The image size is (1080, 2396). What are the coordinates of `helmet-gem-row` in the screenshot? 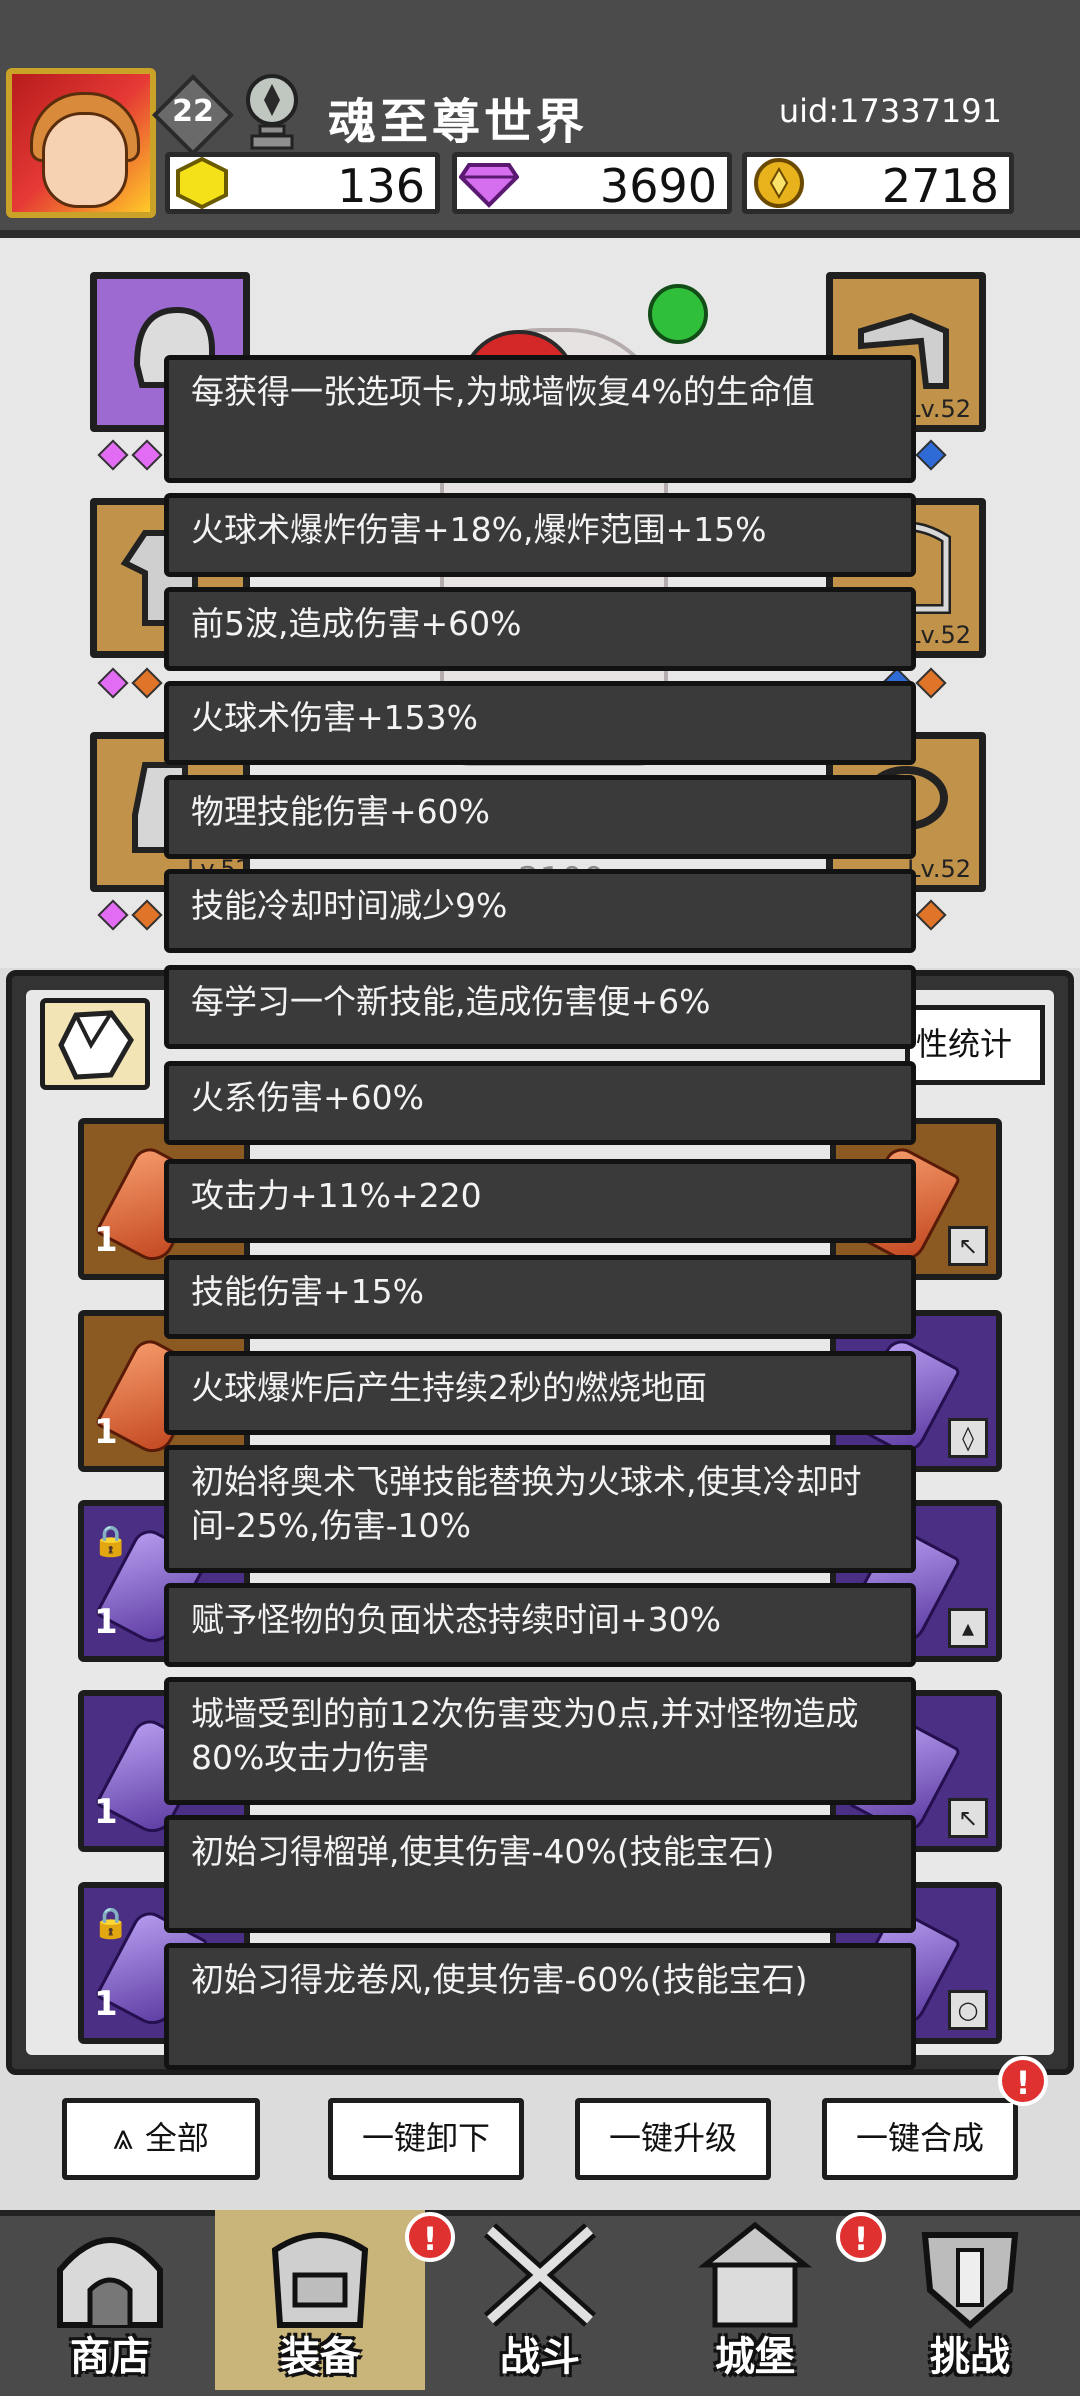 It's located at (130, 455).